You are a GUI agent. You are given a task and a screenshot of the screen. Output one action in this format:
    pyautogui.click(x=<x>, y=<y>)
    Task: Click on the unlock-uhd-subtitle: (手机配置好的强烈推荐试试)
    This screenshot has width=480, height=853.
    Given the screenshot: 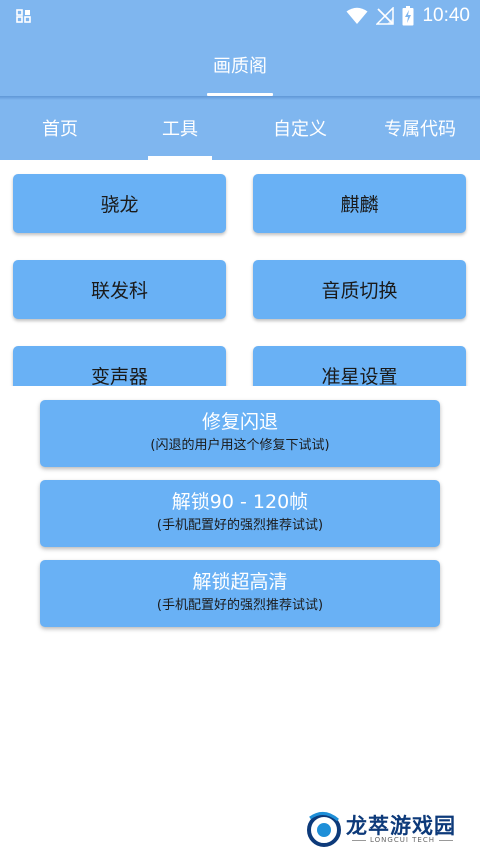 What is the action you would take?
    pyautogui.click(x=240, y=605)
    